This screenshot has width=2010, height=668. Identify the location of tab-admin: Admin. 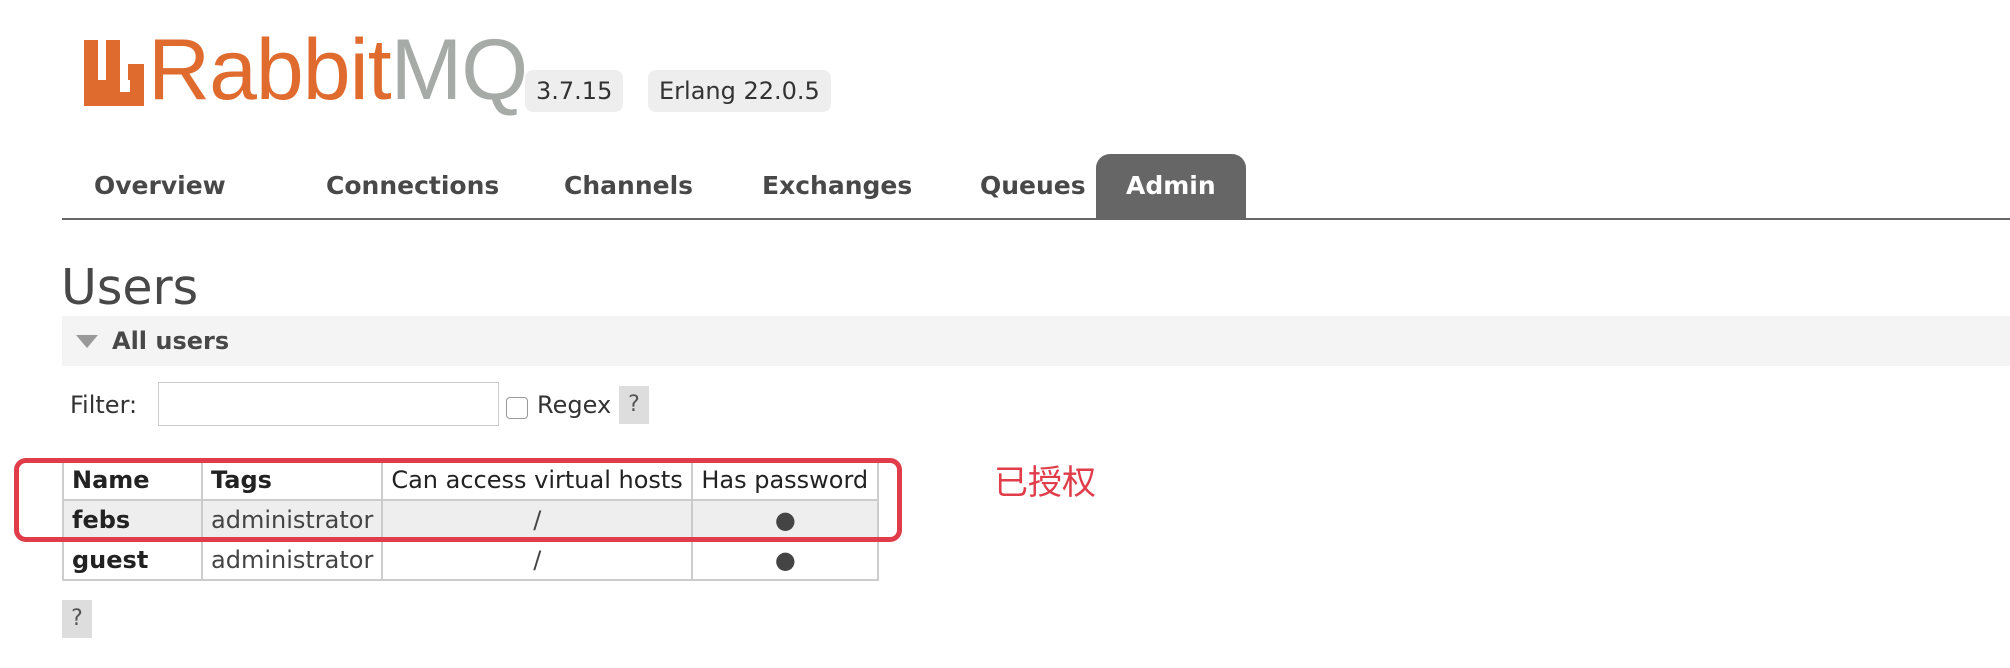
(1171, 186).